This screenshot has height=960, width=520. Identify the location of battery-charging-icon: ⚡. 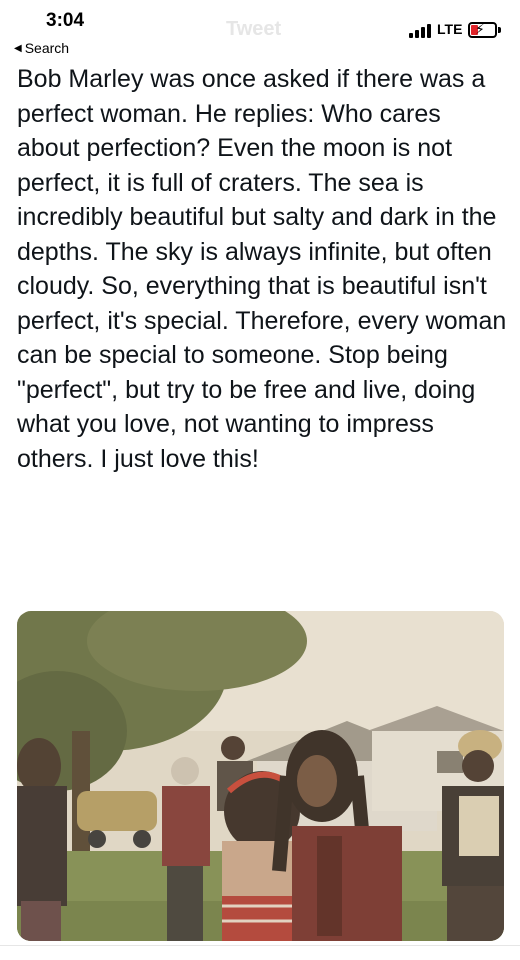
(482, 29).